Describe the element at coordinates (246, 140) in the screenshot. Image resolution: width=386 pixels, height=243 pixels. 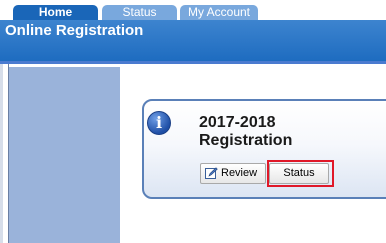
I see `card-title-label: Registration` at that location.